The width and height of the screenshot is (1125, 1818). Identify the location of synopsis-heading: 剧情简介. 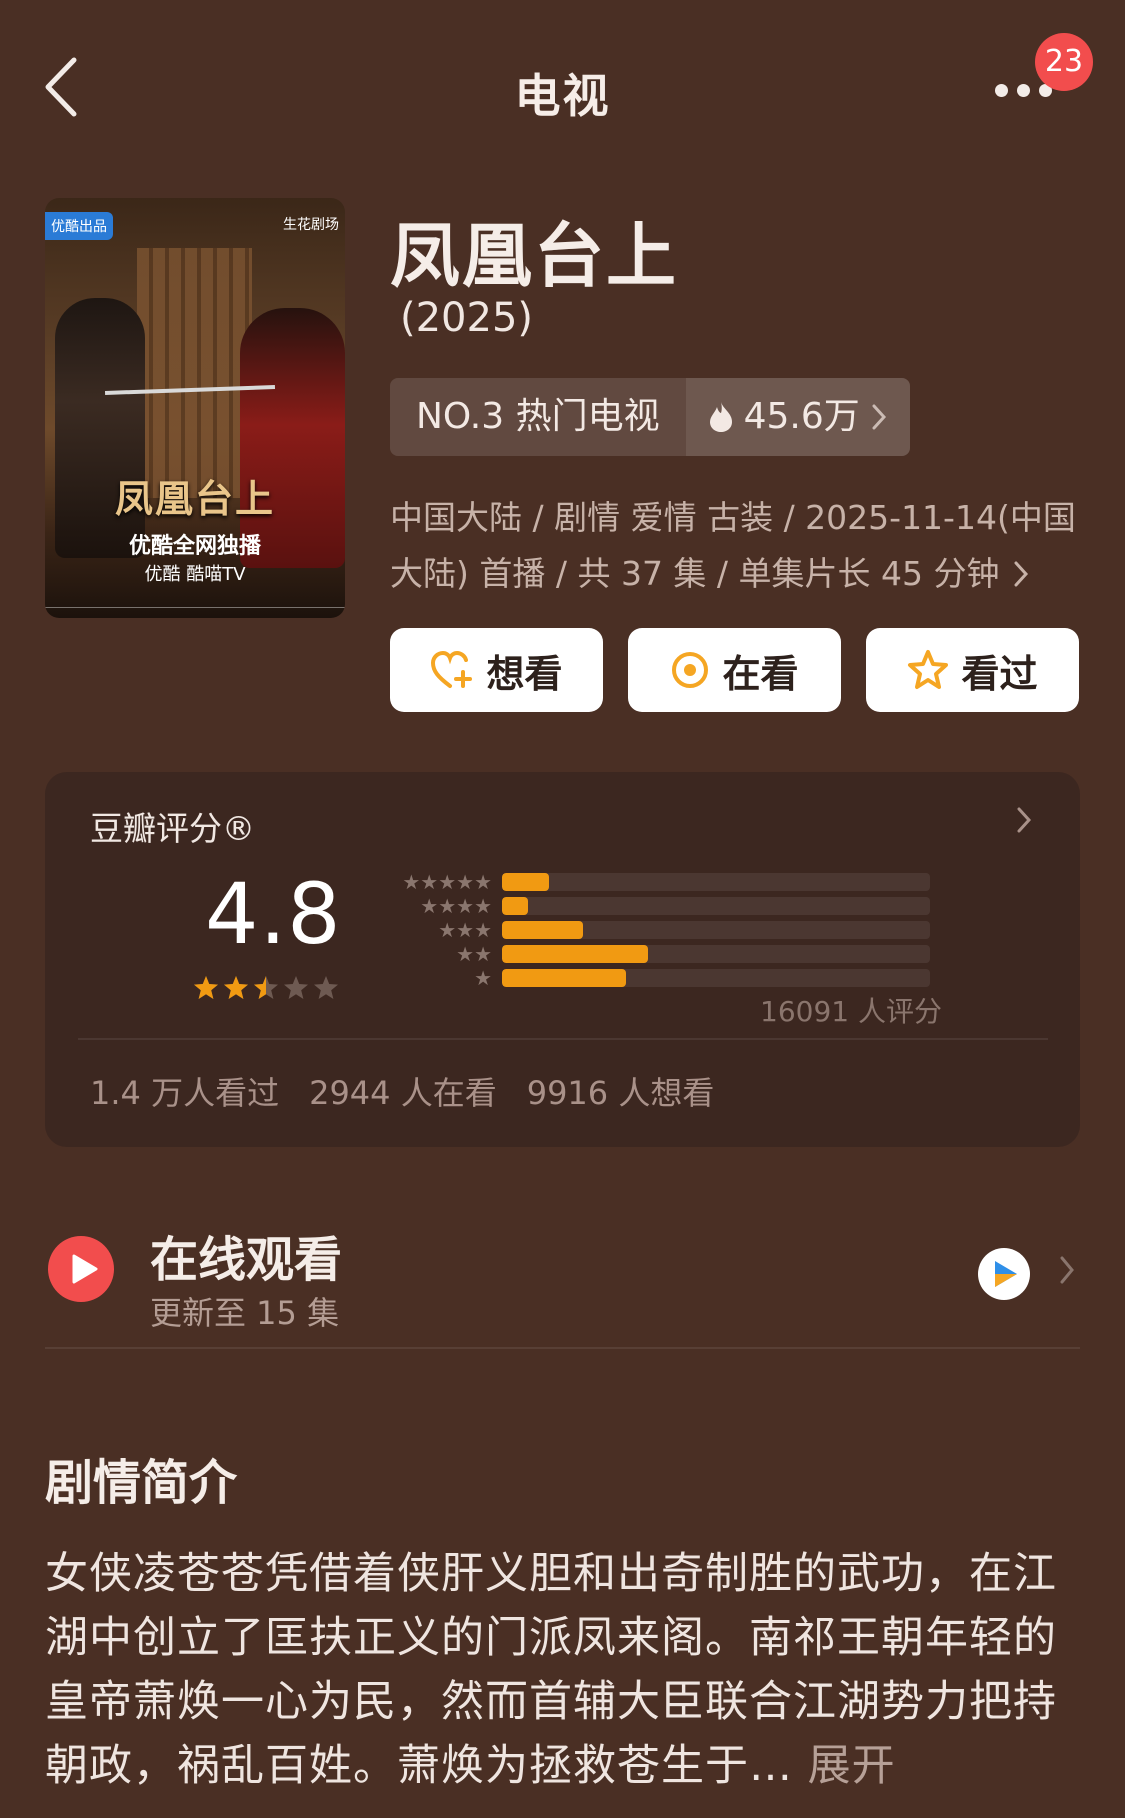
(141, 1483).